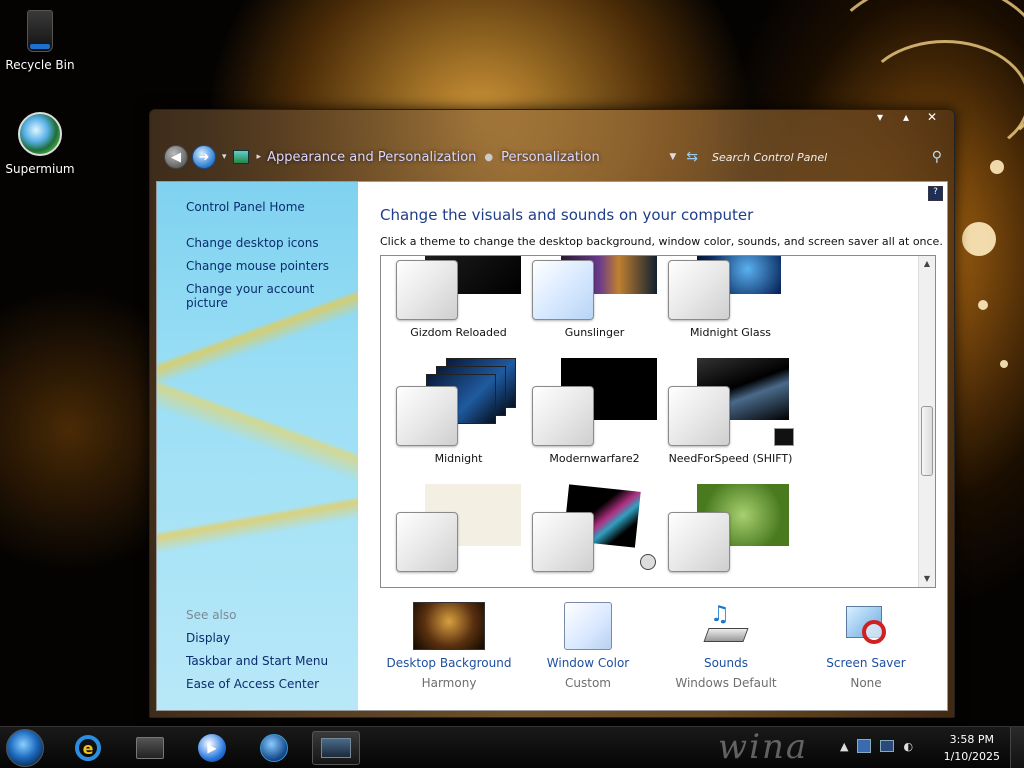 This screenshot has width=1024, height=768. I want to click on network-icon, so click(864, 746).